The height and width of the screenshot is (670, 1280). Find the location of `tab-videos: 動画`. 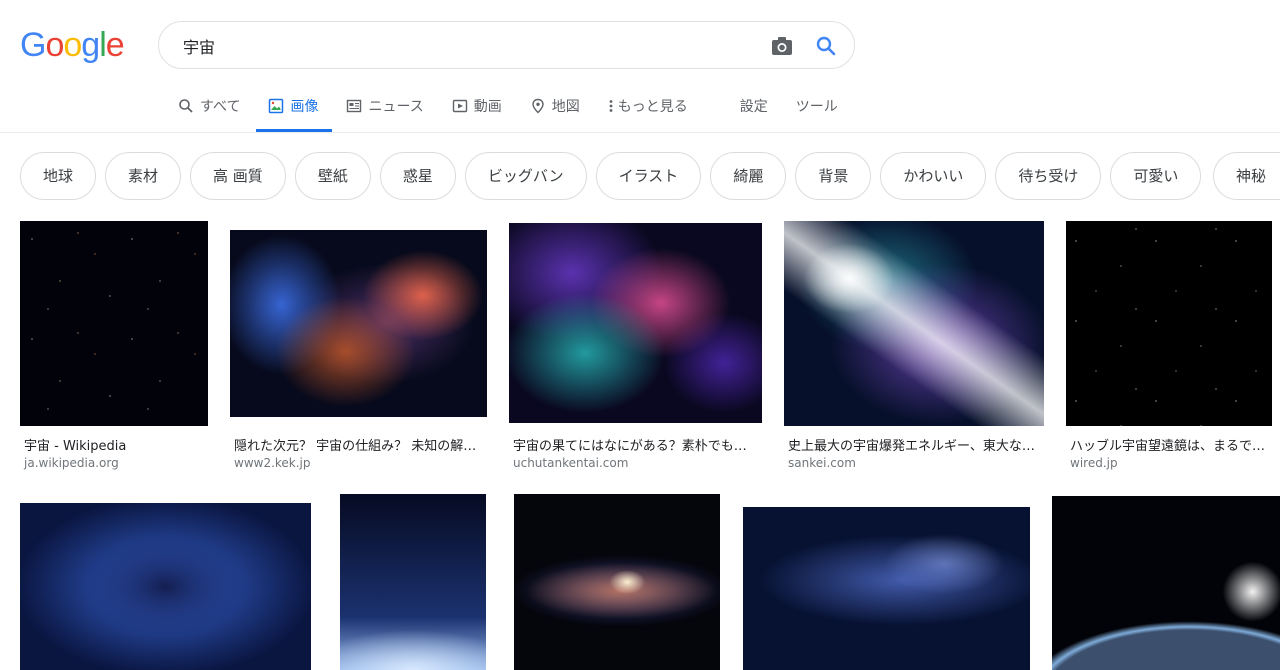

tab-videos: 動画 is located at coordinates (484, 114).